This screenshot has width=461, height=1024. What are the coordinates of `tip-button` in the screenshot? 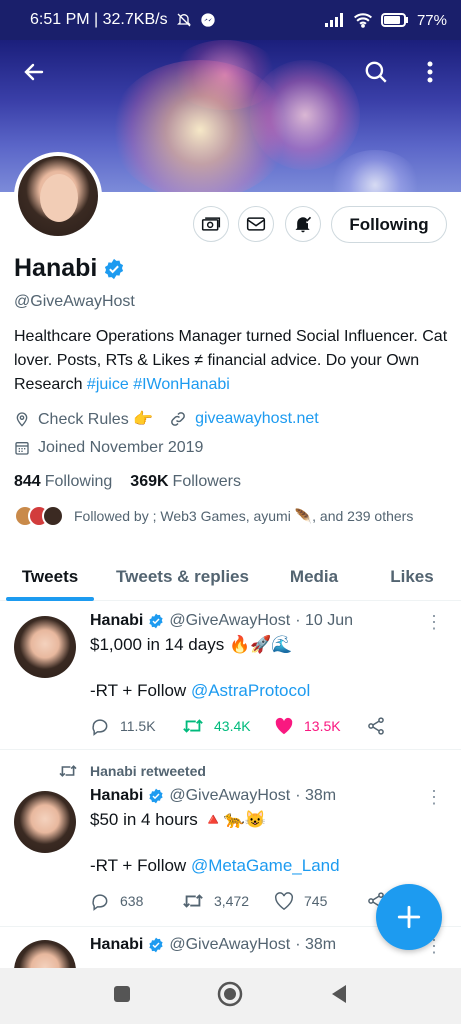 It's located at (211, 224).